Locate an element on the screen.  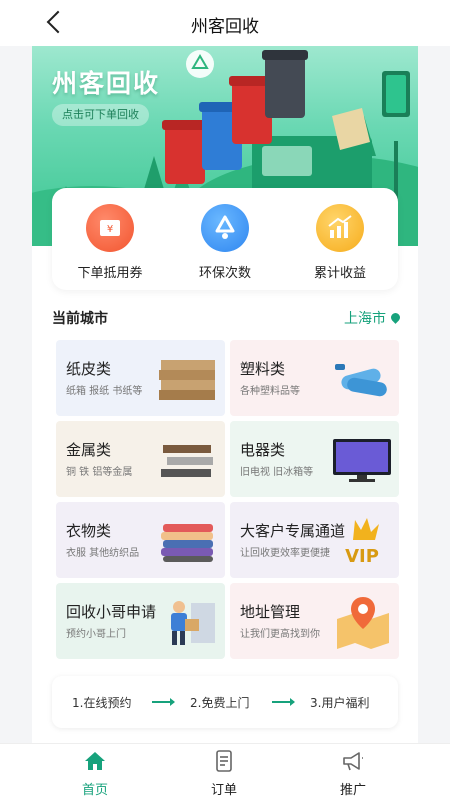
tab-orders: 订单 is located at coordinates (224, 774).